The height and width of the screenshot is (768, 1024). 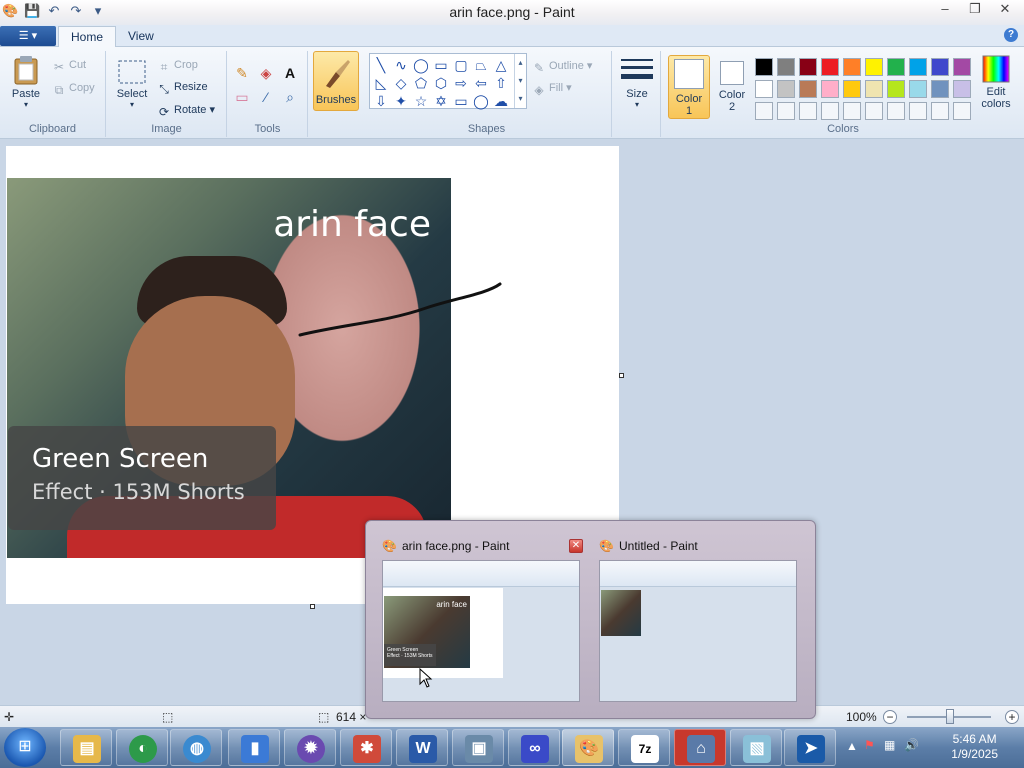 What do you see at coordinates (242, 97) in the screenshot?
I see `eraser-icon: ▭` at bounding box center [242, 97].